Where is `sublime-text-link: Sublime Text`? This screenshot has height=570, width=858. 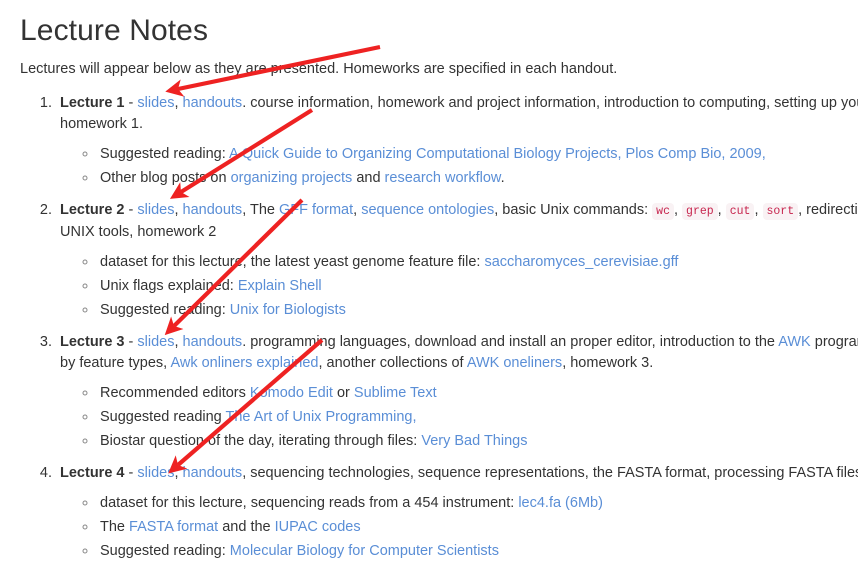
sublime-text-link: Sublime Text is located at coordinates (395, 393).